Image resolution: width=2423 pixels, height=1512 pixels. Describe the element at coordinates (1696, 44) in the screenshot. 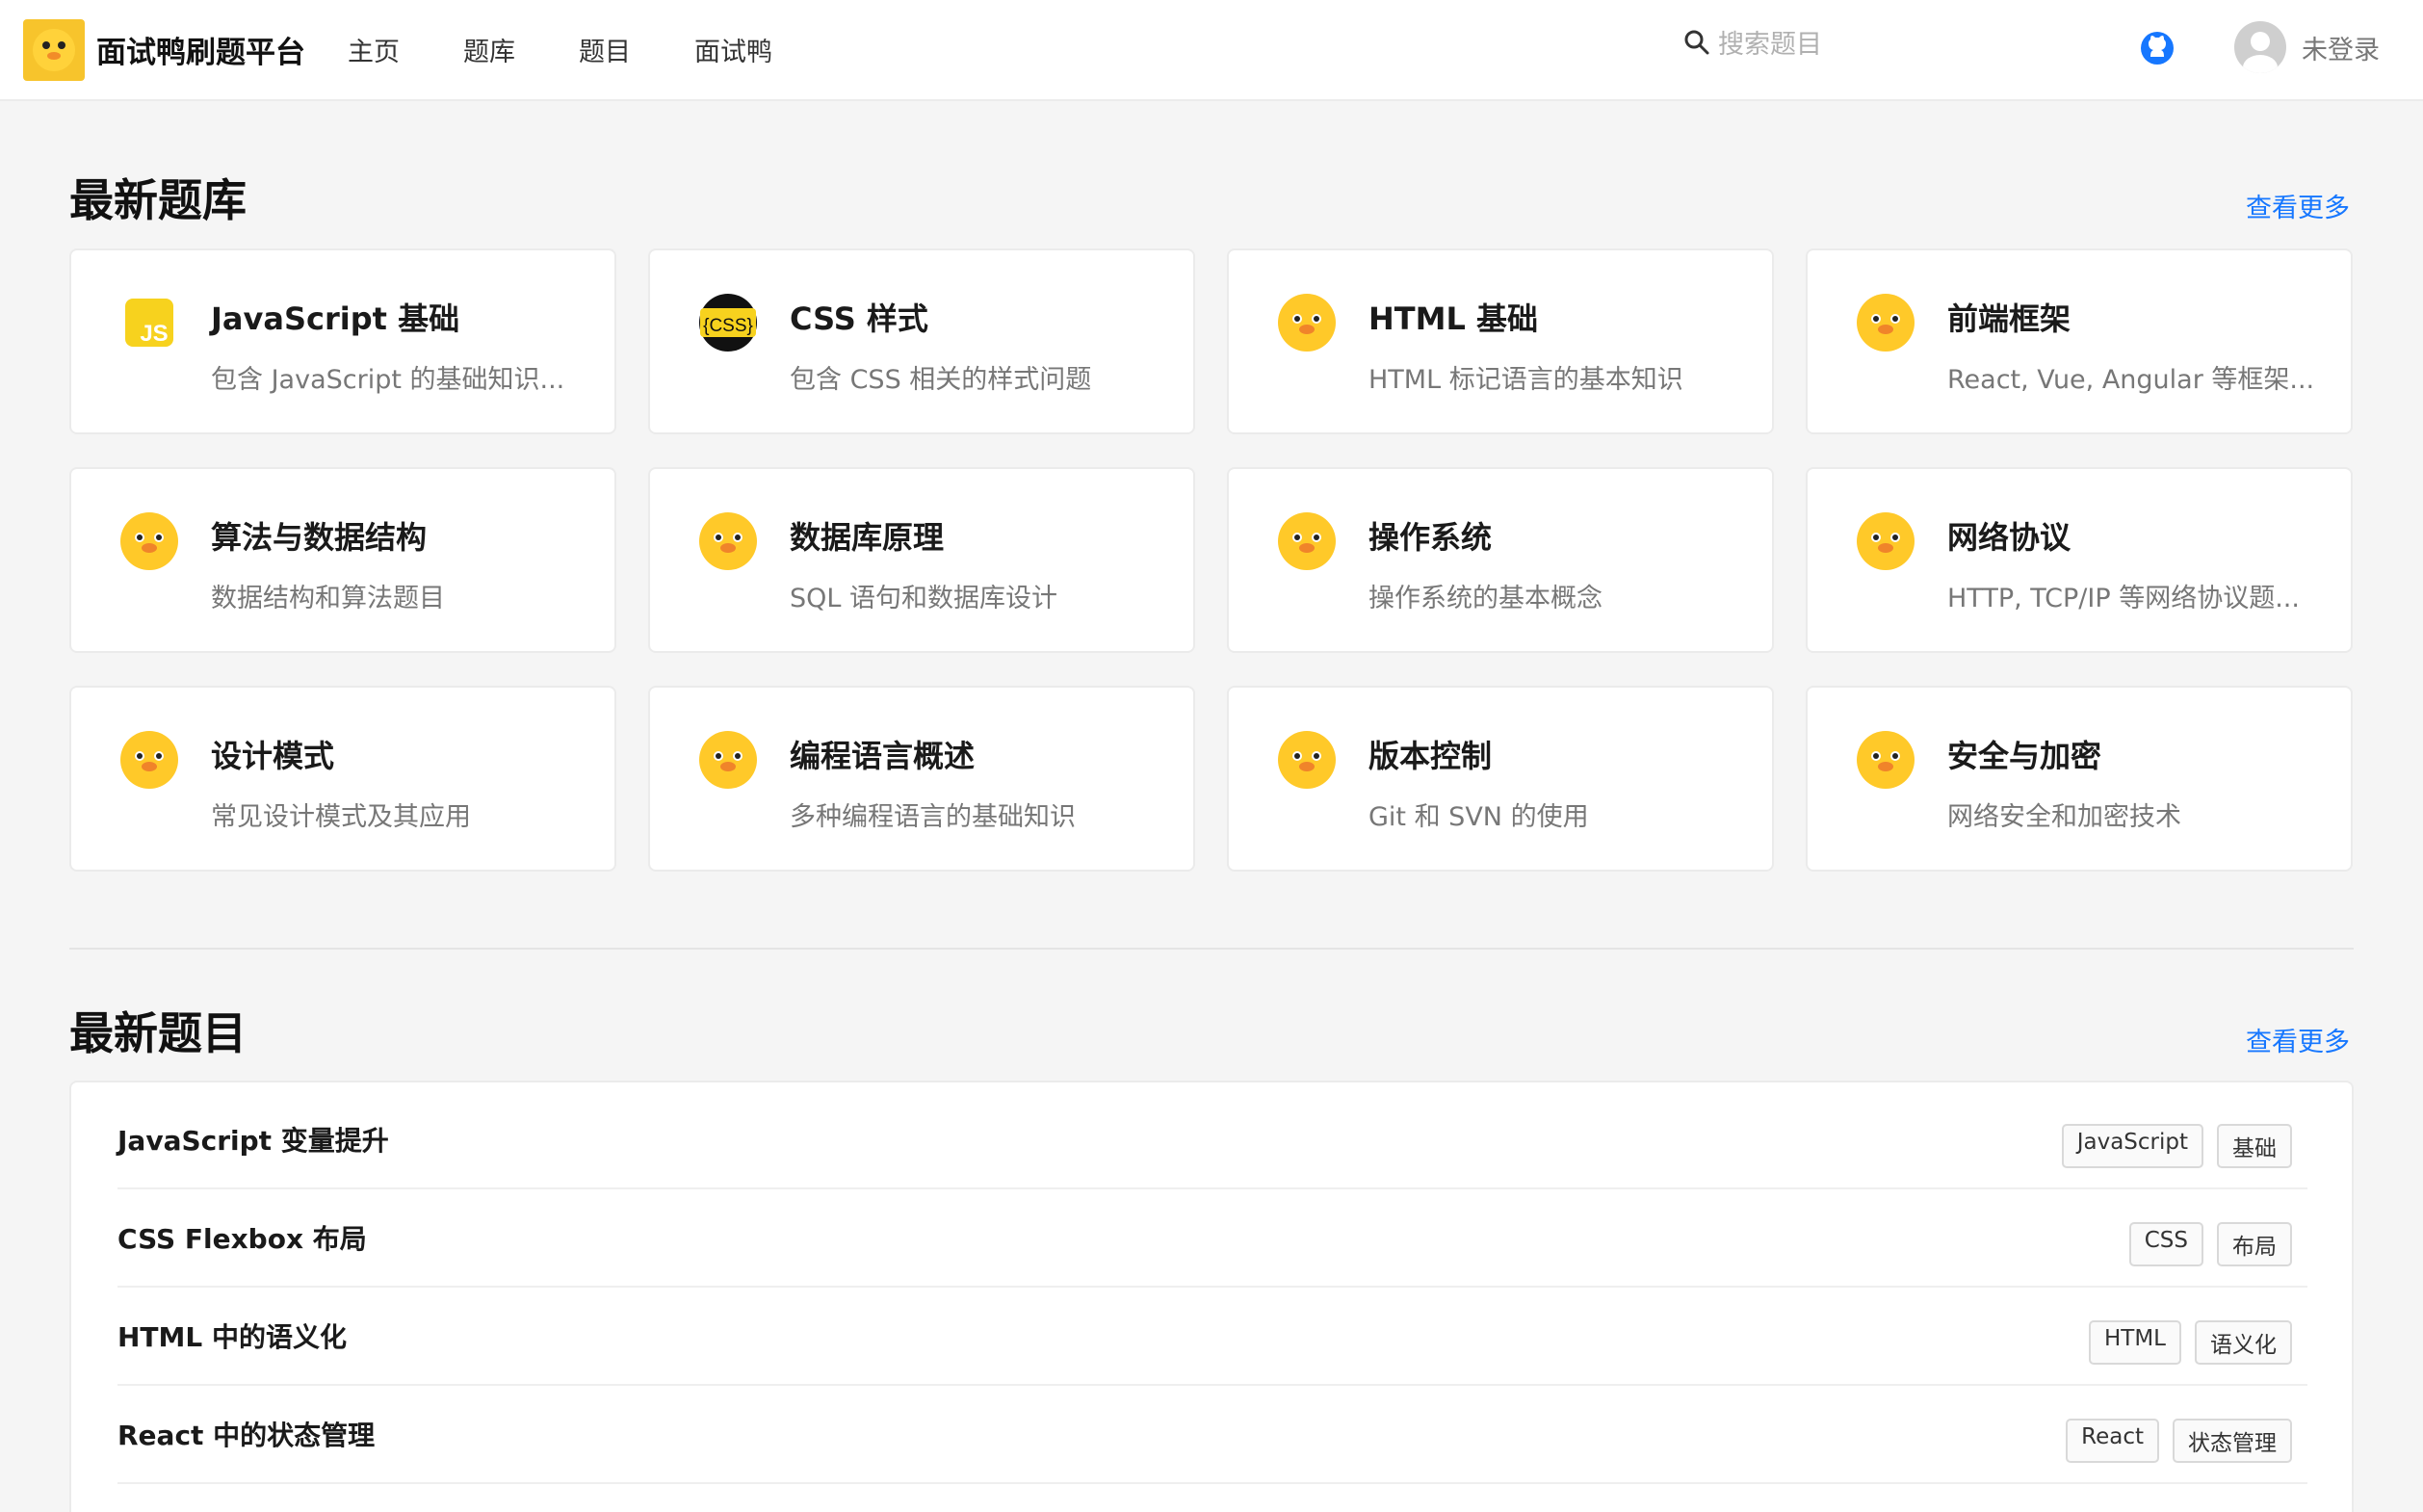

I see `search-icon` at that location.